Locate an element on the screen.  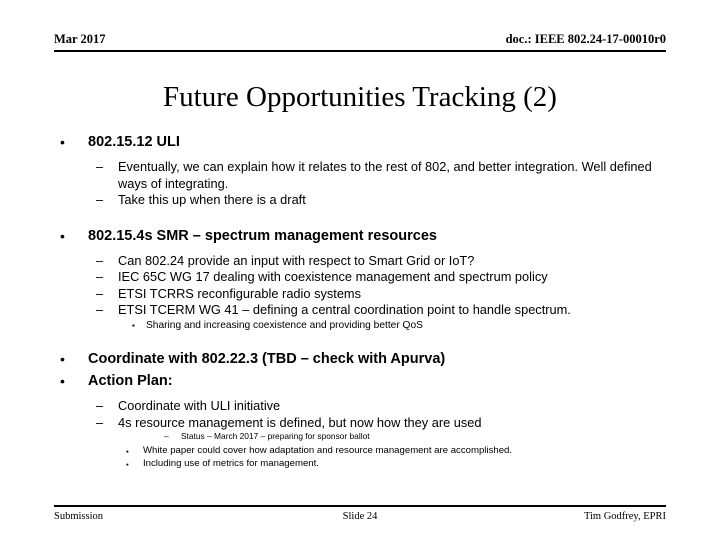
bullet-item-level-1: • 802.15.12 ULI is located at coordinates (360, 142).